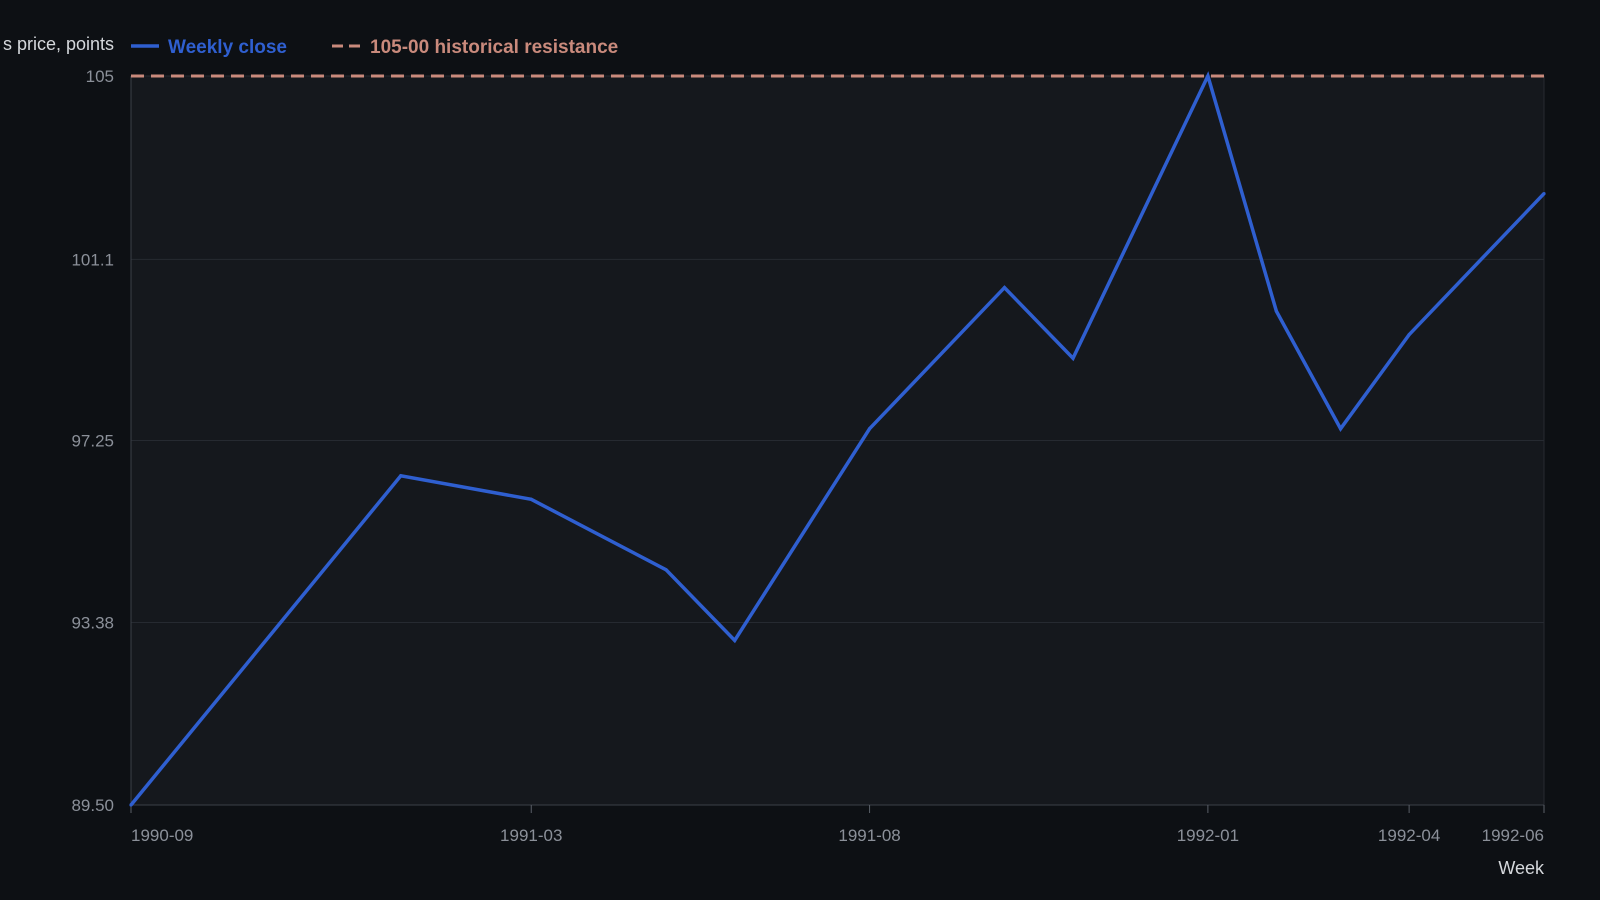 This screenshot has width=1600, height=900. I want to click on x-tick-label: 1992-06, so click(1513, 835).